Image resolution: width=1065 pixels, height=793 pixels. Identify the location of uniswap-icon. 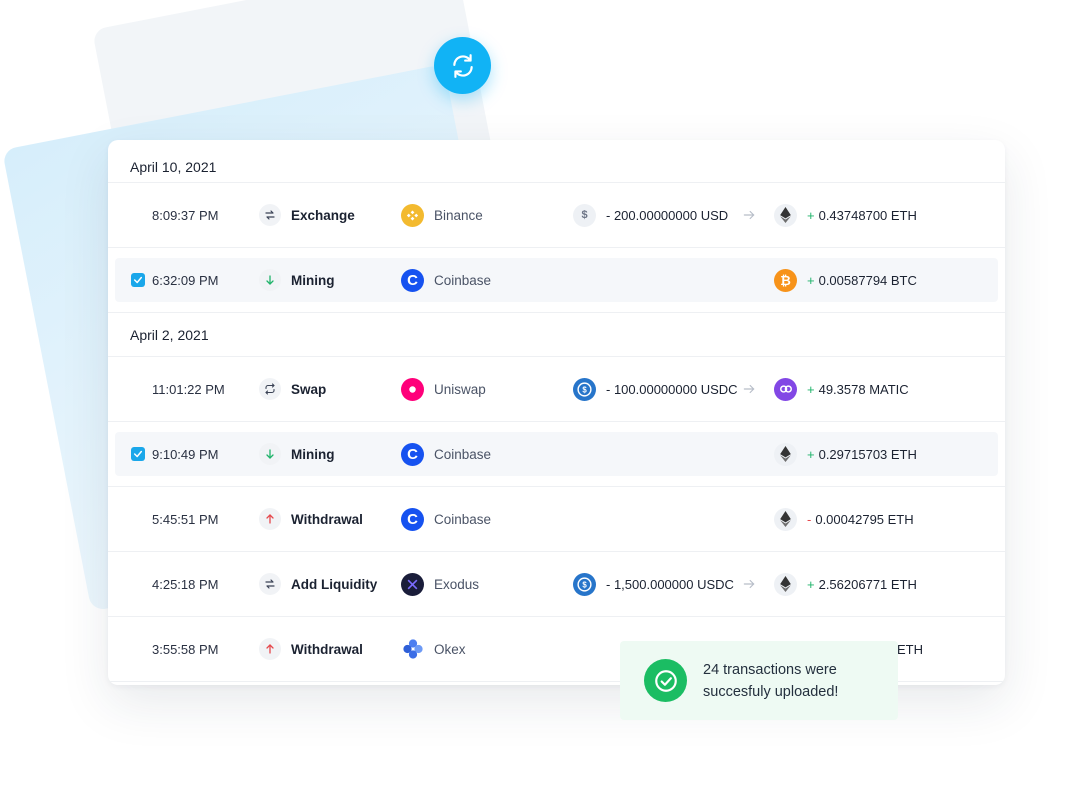
(412, 389).